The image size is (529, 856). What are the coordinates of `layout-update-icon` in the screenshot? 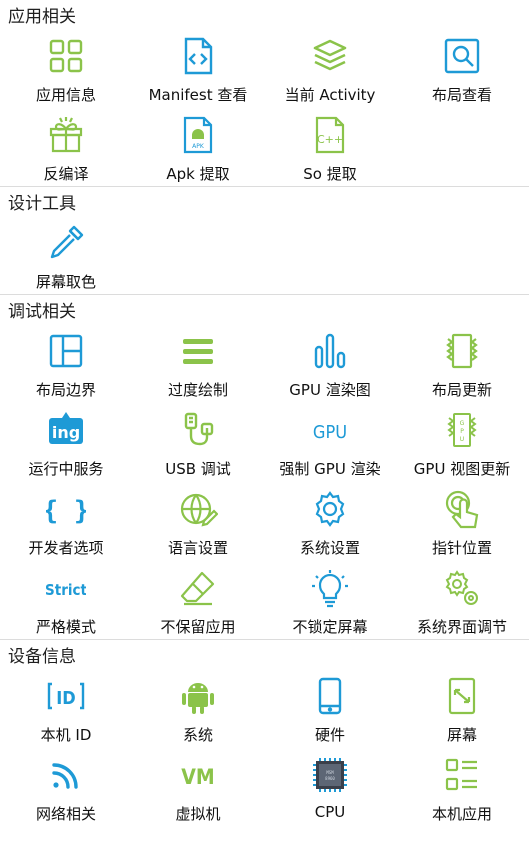 It's located at (462, 351).